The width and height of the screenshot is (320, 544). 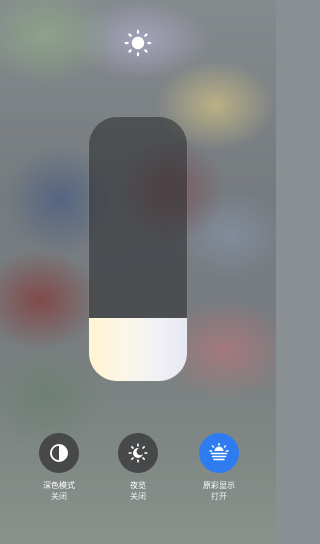 I want to click on sun-icon, so click(x=138, y=43).